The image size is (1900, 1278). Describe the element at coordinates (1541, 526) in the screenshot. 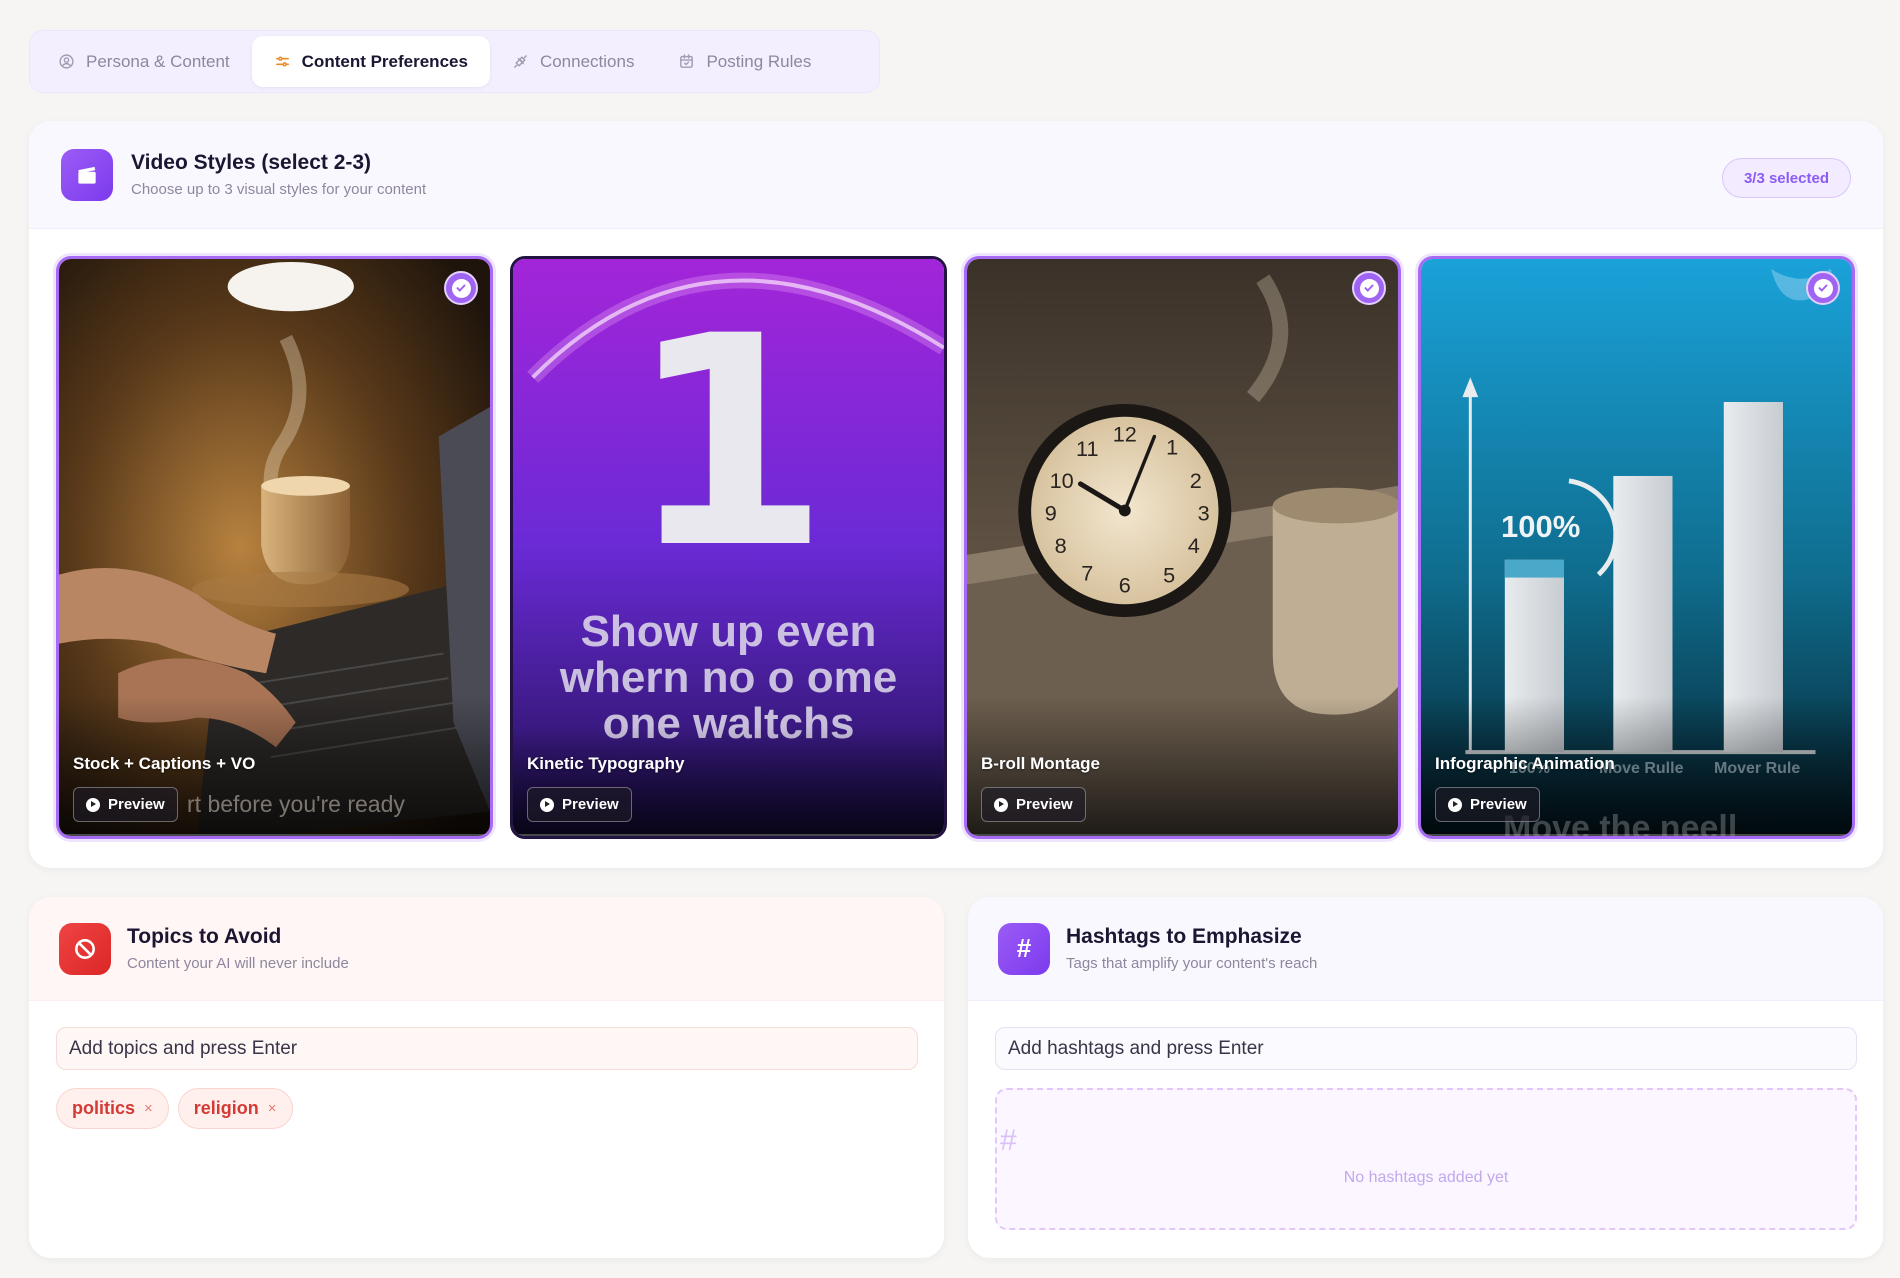

I see `infographic-percent: 100%` at that location.